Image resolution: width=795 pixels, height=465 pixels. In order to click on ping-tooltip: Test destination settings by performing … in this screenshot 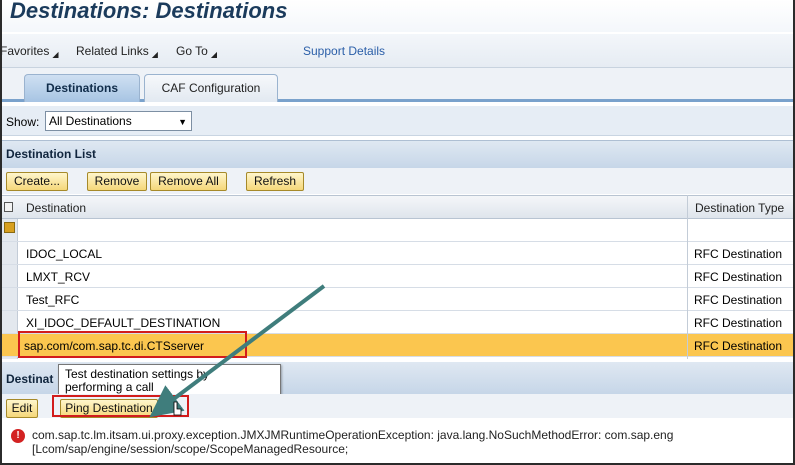, I will do `click(169, 381)`.